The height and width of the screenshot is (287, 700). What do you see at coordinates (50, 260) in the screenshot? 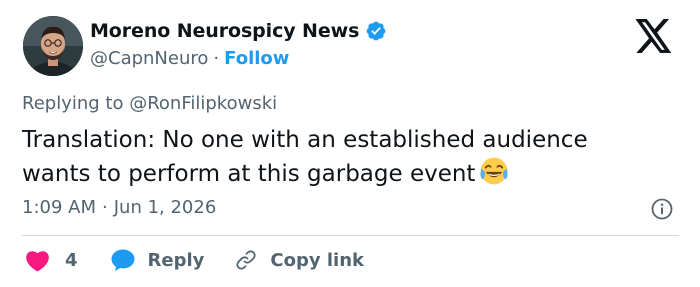
I see `like-button: 4` at bounding box center [50, 260].